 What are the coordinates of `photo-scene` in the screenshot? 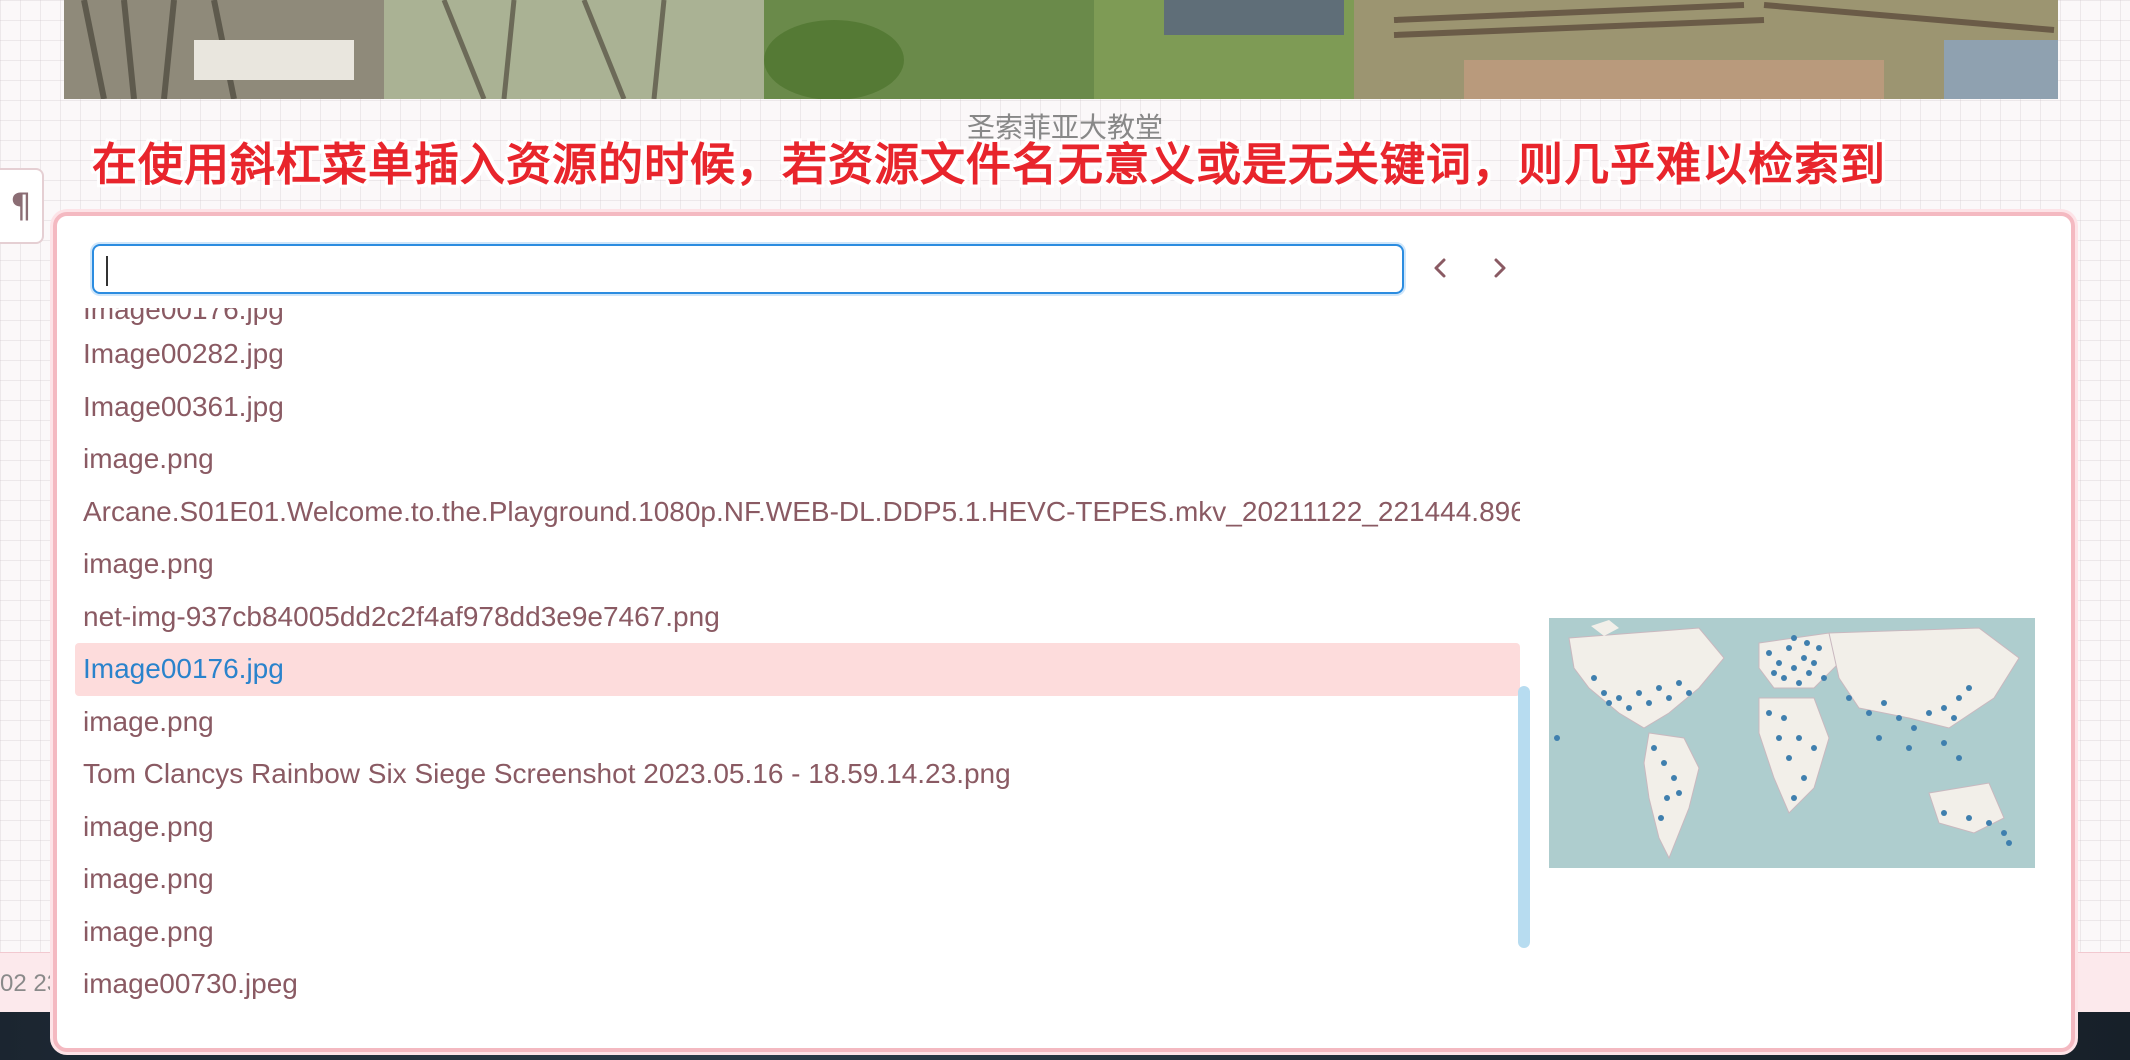 It's located at (1061, 49).